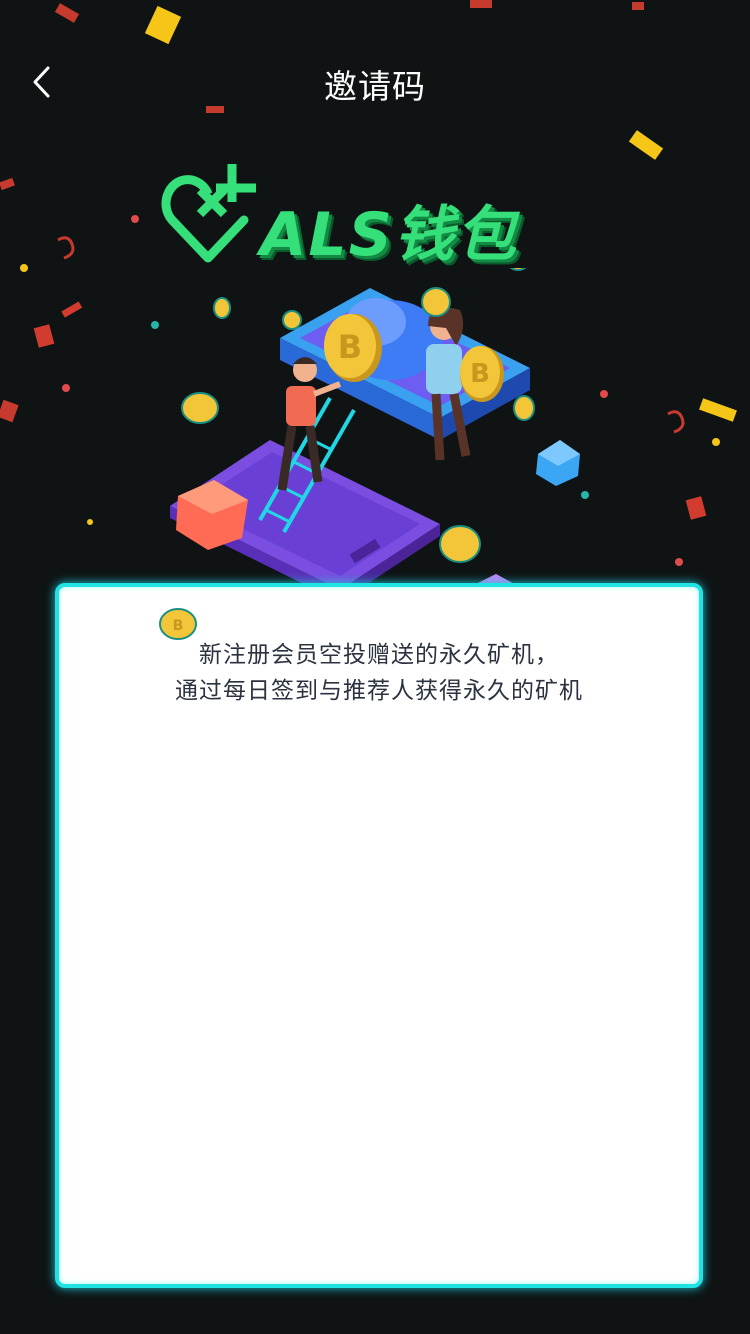 The width and height of the screenshot is (750, 1334). I want to click on card-description: 新注册会员空投赠送的永久矿机， 通过每日签到与推荐人获得永久的矿机, so click(379, 673).